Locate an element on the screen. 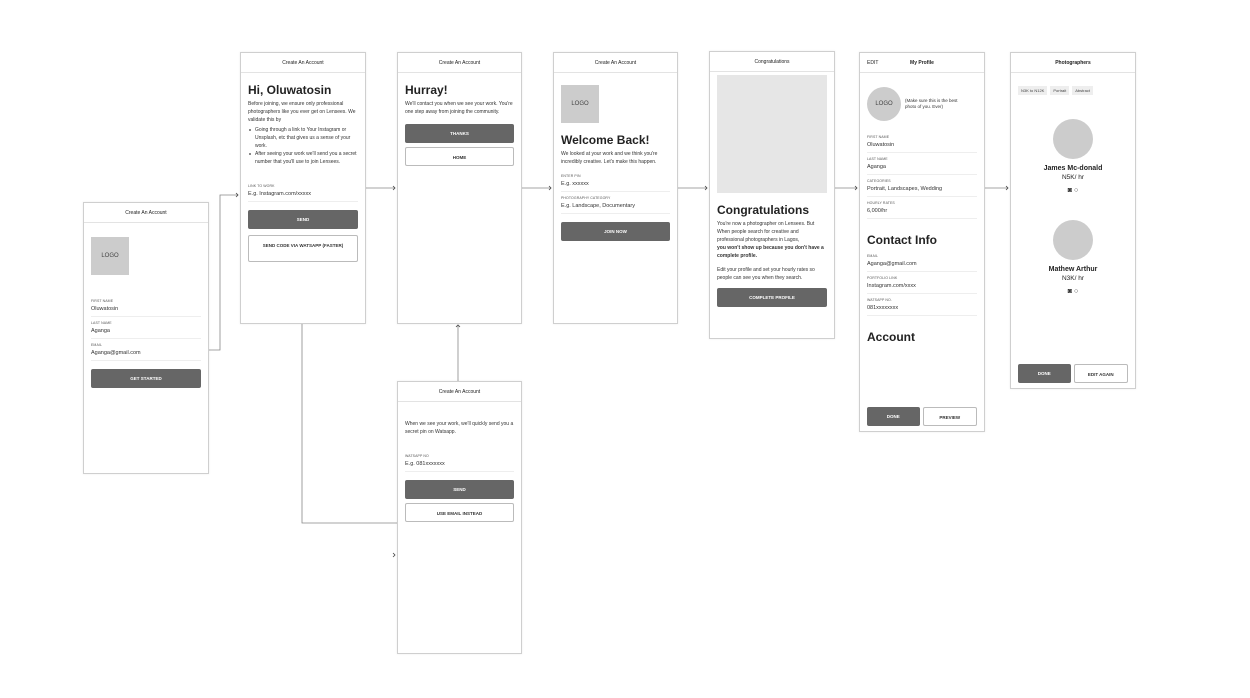 The width and height of the screenshot is (1250, 698). send-via-whatsapp-button: SEND CODE VIA WATSAPP (FASTER) is located at coordinates (303, 248).